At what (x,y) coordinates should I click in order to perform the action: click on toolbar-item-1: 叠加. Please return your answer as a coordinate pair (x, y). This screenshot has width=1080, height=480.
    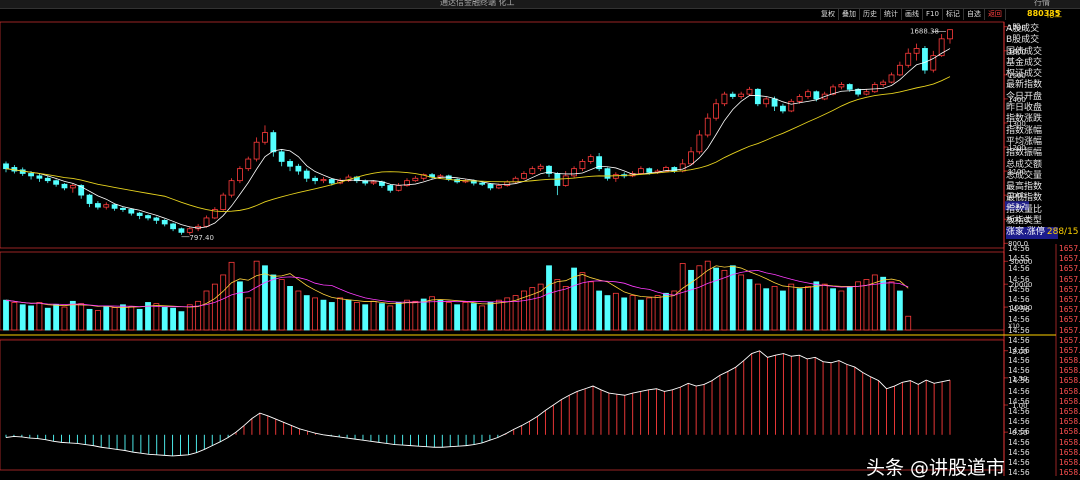
    Looking at the image, I should click on (849, 14).